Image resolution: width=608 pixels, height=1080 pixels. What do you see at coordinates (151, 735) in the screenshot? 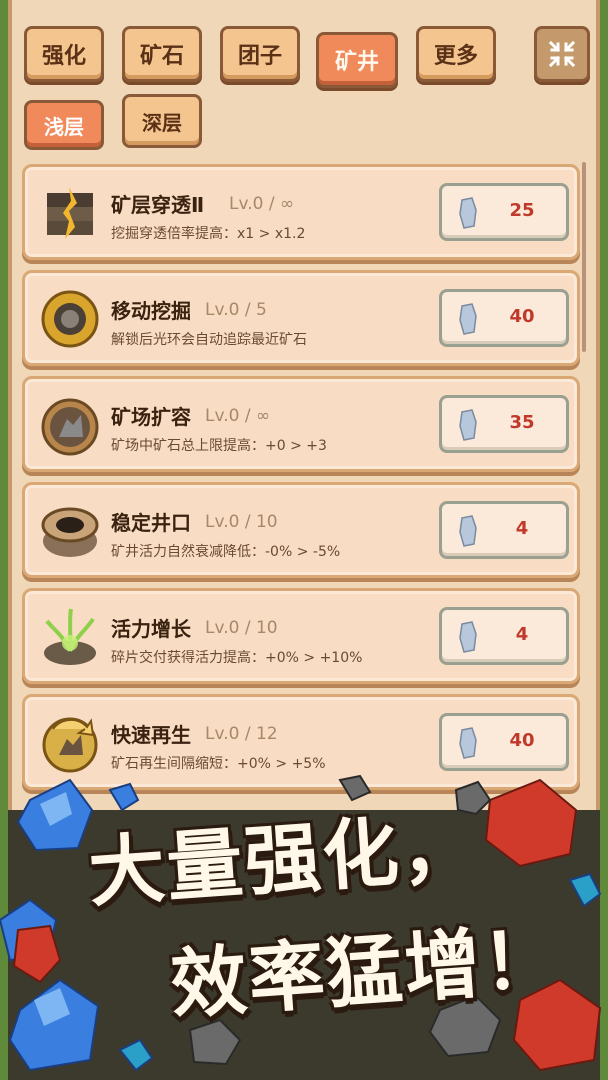
I see `upgrade-title: 快速再生` at bounding box center [151, 735].